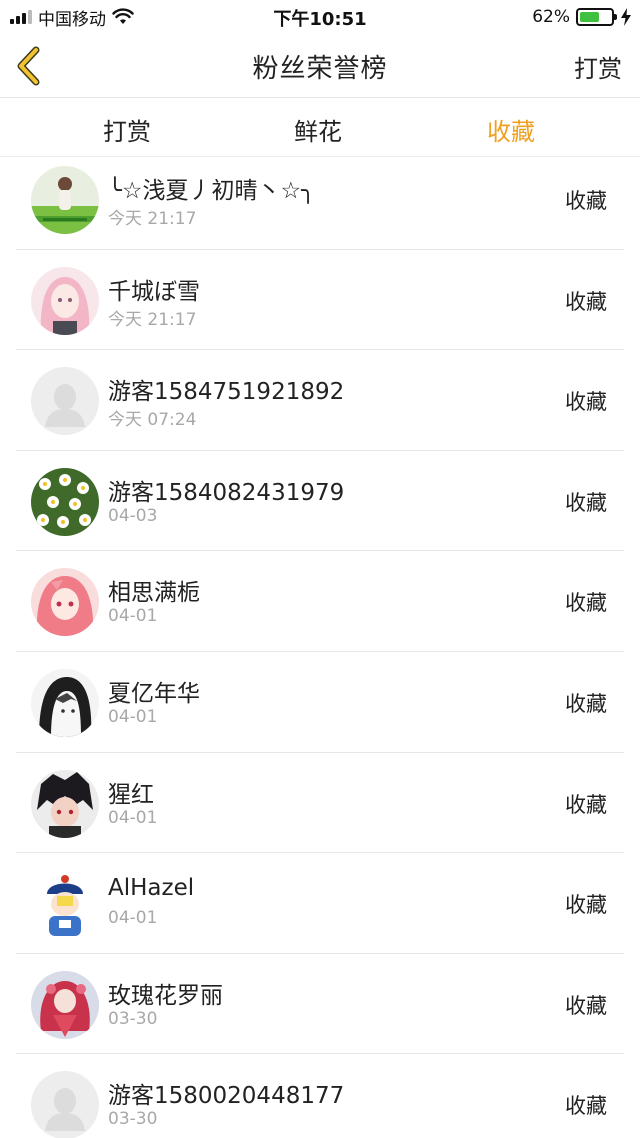 This screenshot has width=640, height=1138. Describe the element at coordinates (127, 129) in the screenshot. I see `tab-reward: 打赏` at that location.